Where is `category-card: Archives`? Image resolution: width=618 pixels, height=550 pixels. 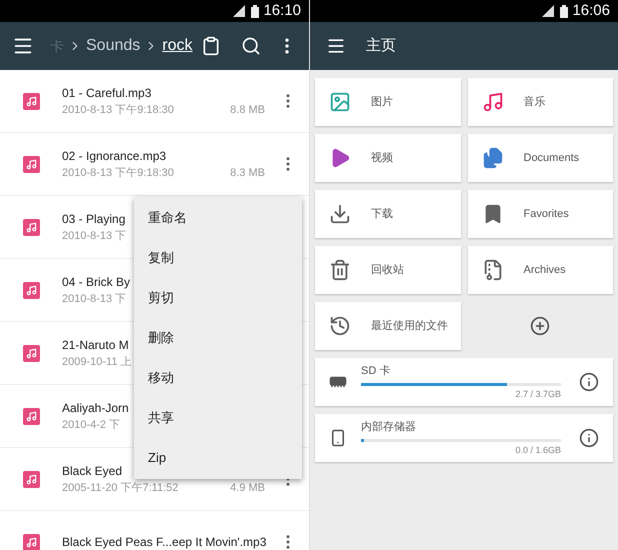
category-card: Archives is located at coordinates (540, 270).